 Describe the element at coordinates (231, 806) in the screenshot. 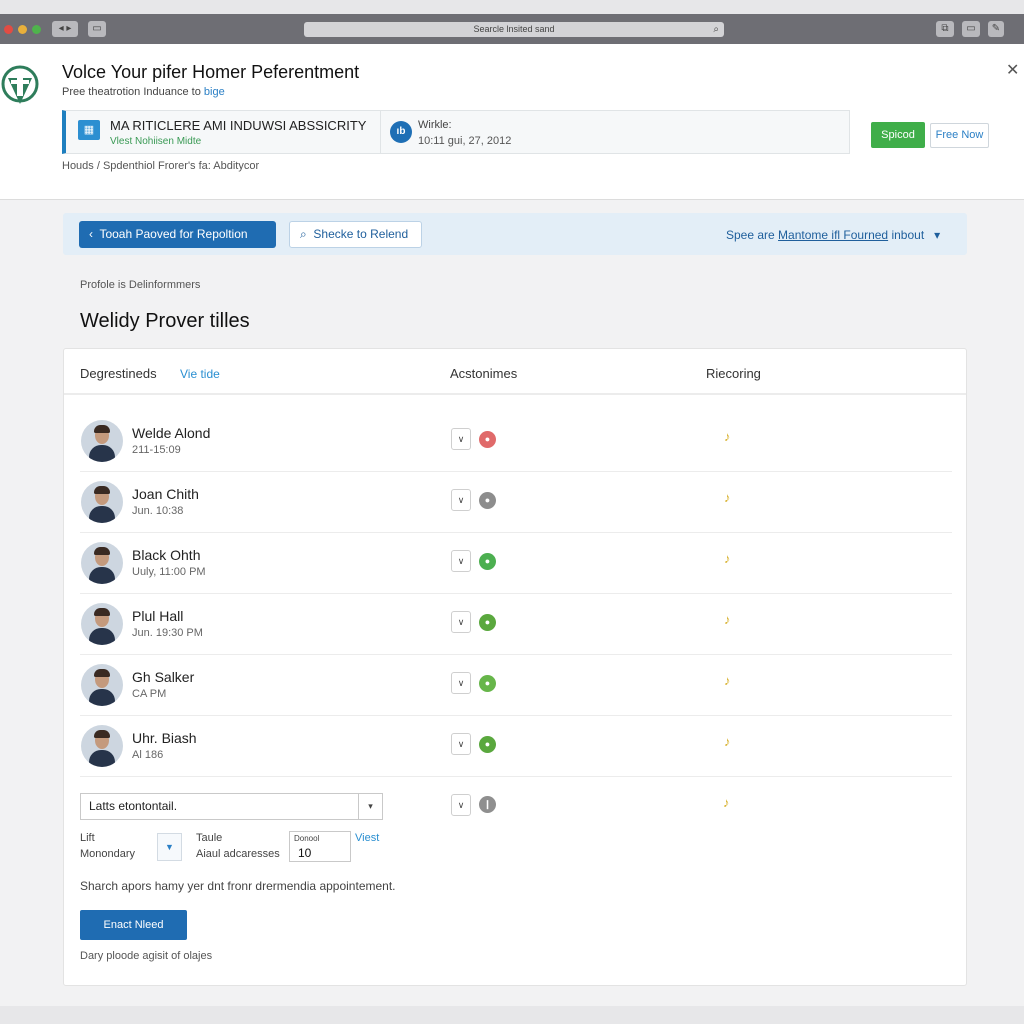

I see `select-dropdown: Latts etontontail. ▾` at that location.